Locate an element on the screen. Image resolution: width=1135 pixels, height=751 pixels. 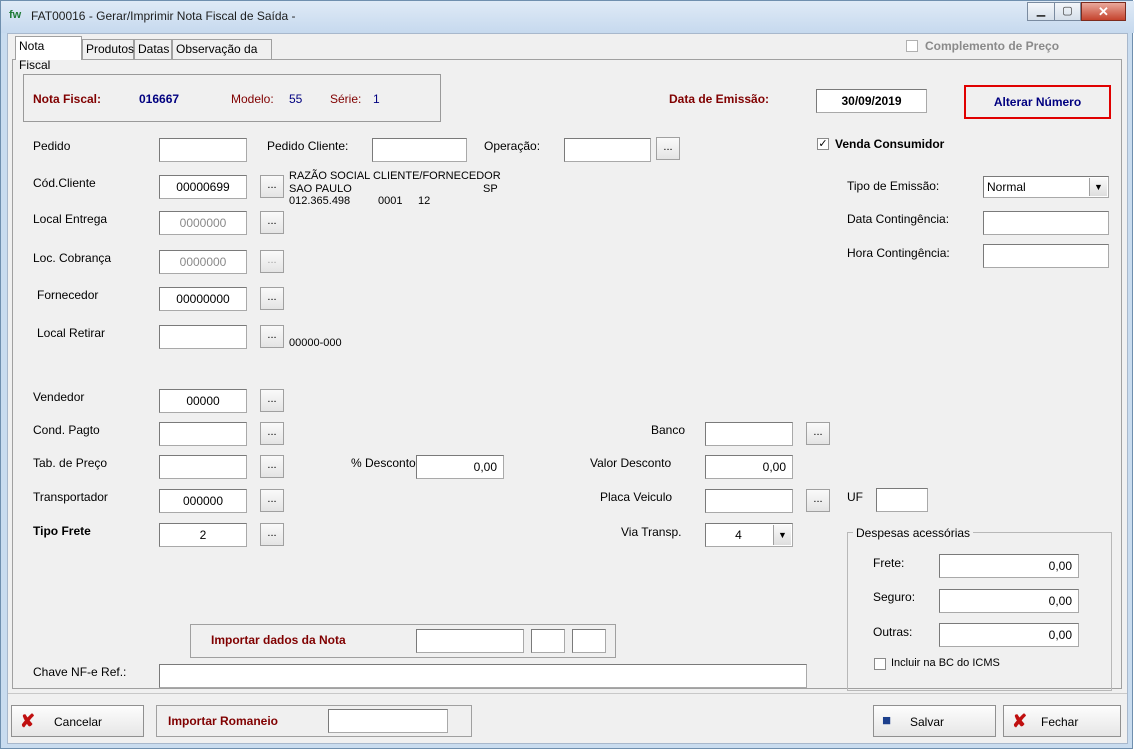
local-retirar-label: Local Retirar is located at coordinates (71, 333).